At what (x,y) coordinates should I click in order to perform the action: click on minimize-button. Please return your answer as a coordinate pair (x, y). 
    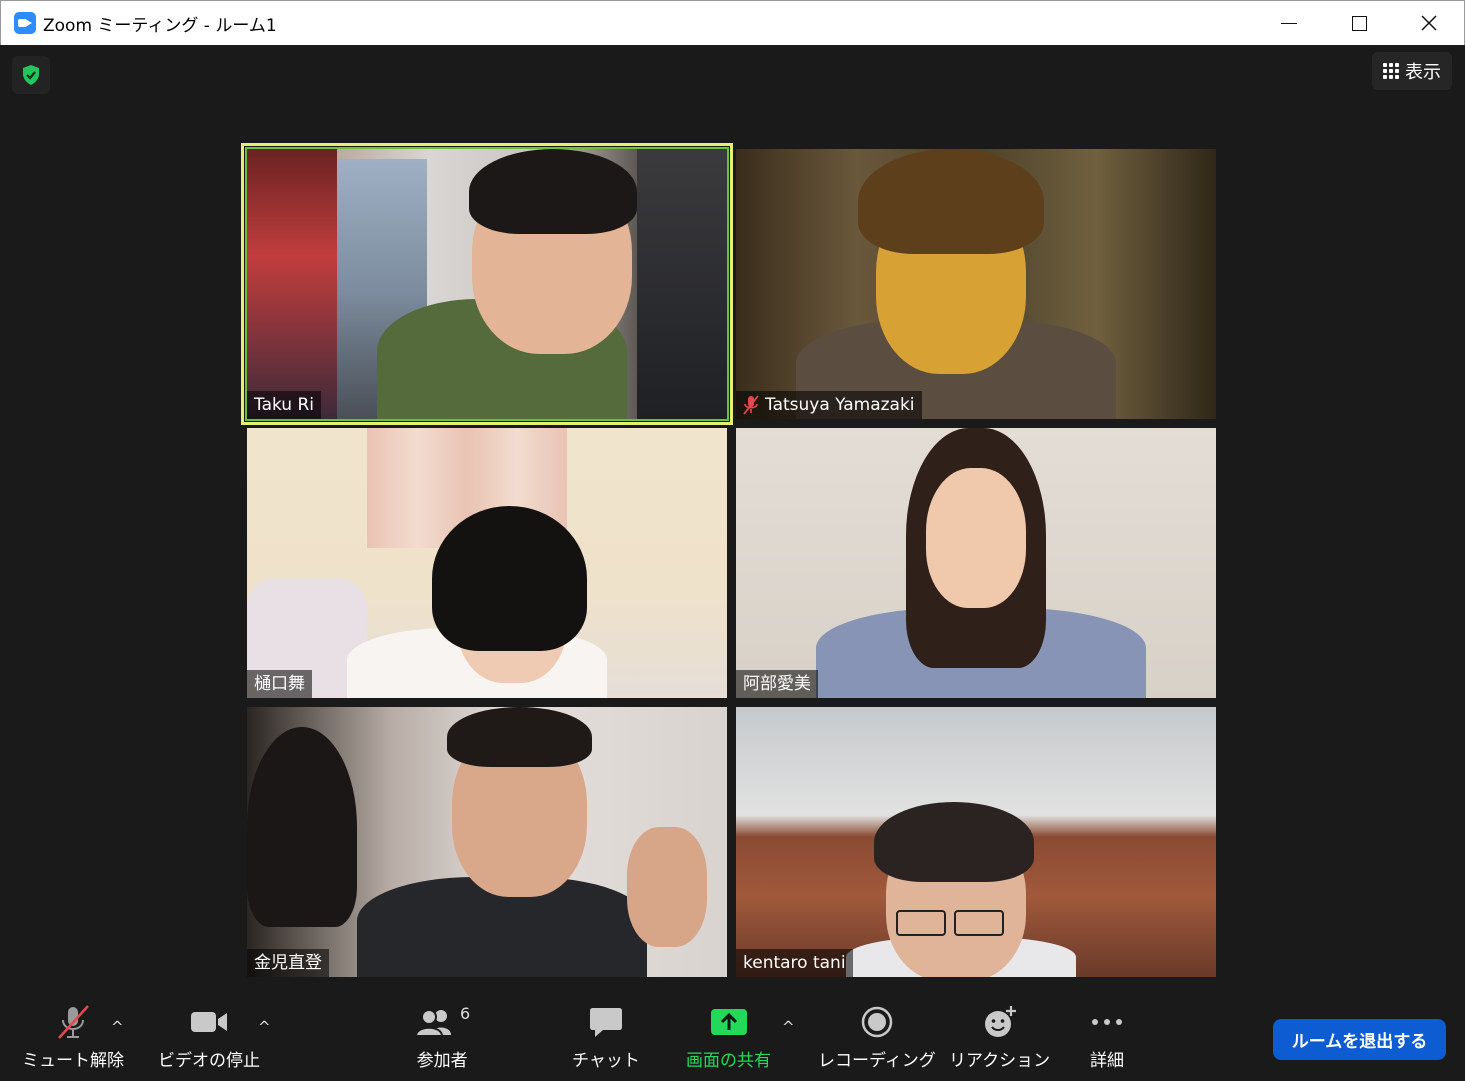
    Looking at the image, I should click on (1289, 23).